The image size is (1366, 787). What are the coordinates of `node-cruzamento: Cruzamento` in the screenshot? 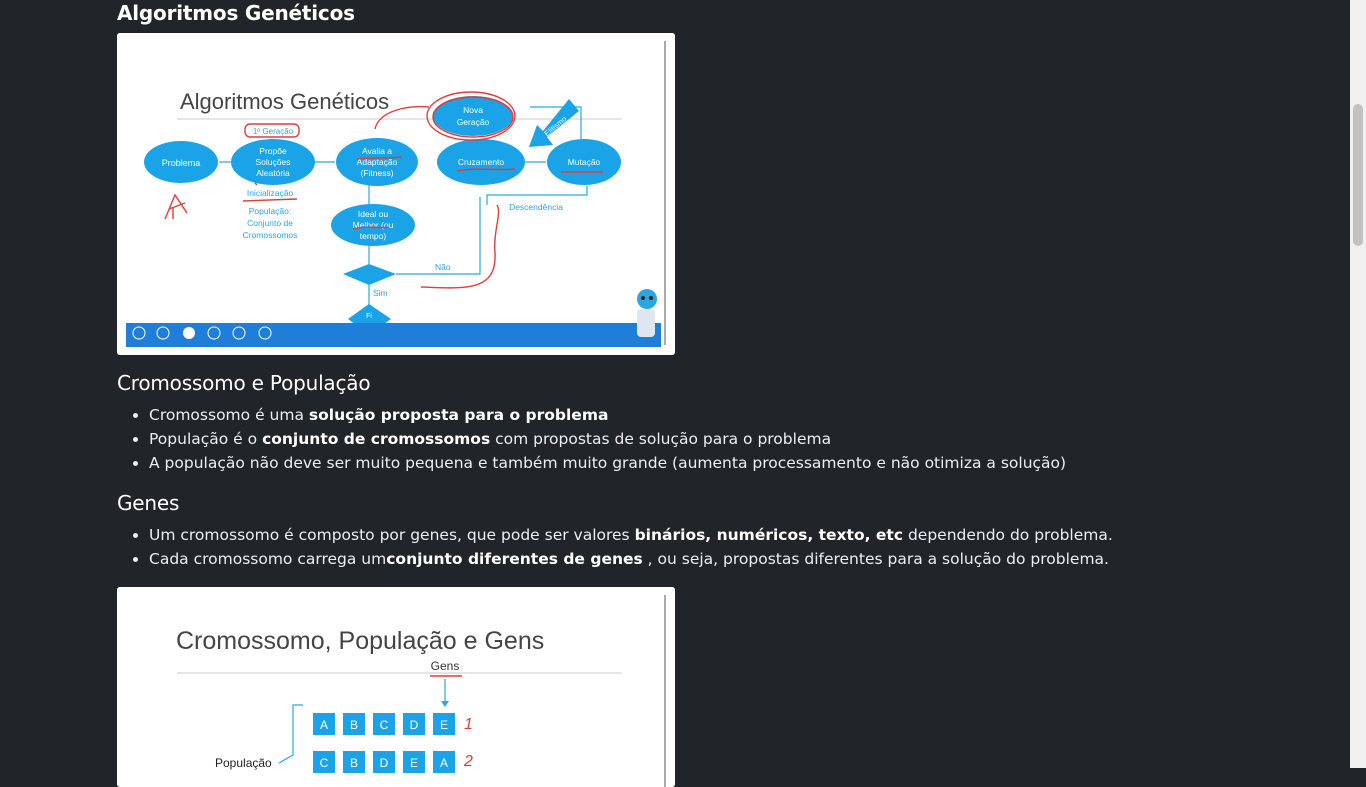 It's located at (481, 162).